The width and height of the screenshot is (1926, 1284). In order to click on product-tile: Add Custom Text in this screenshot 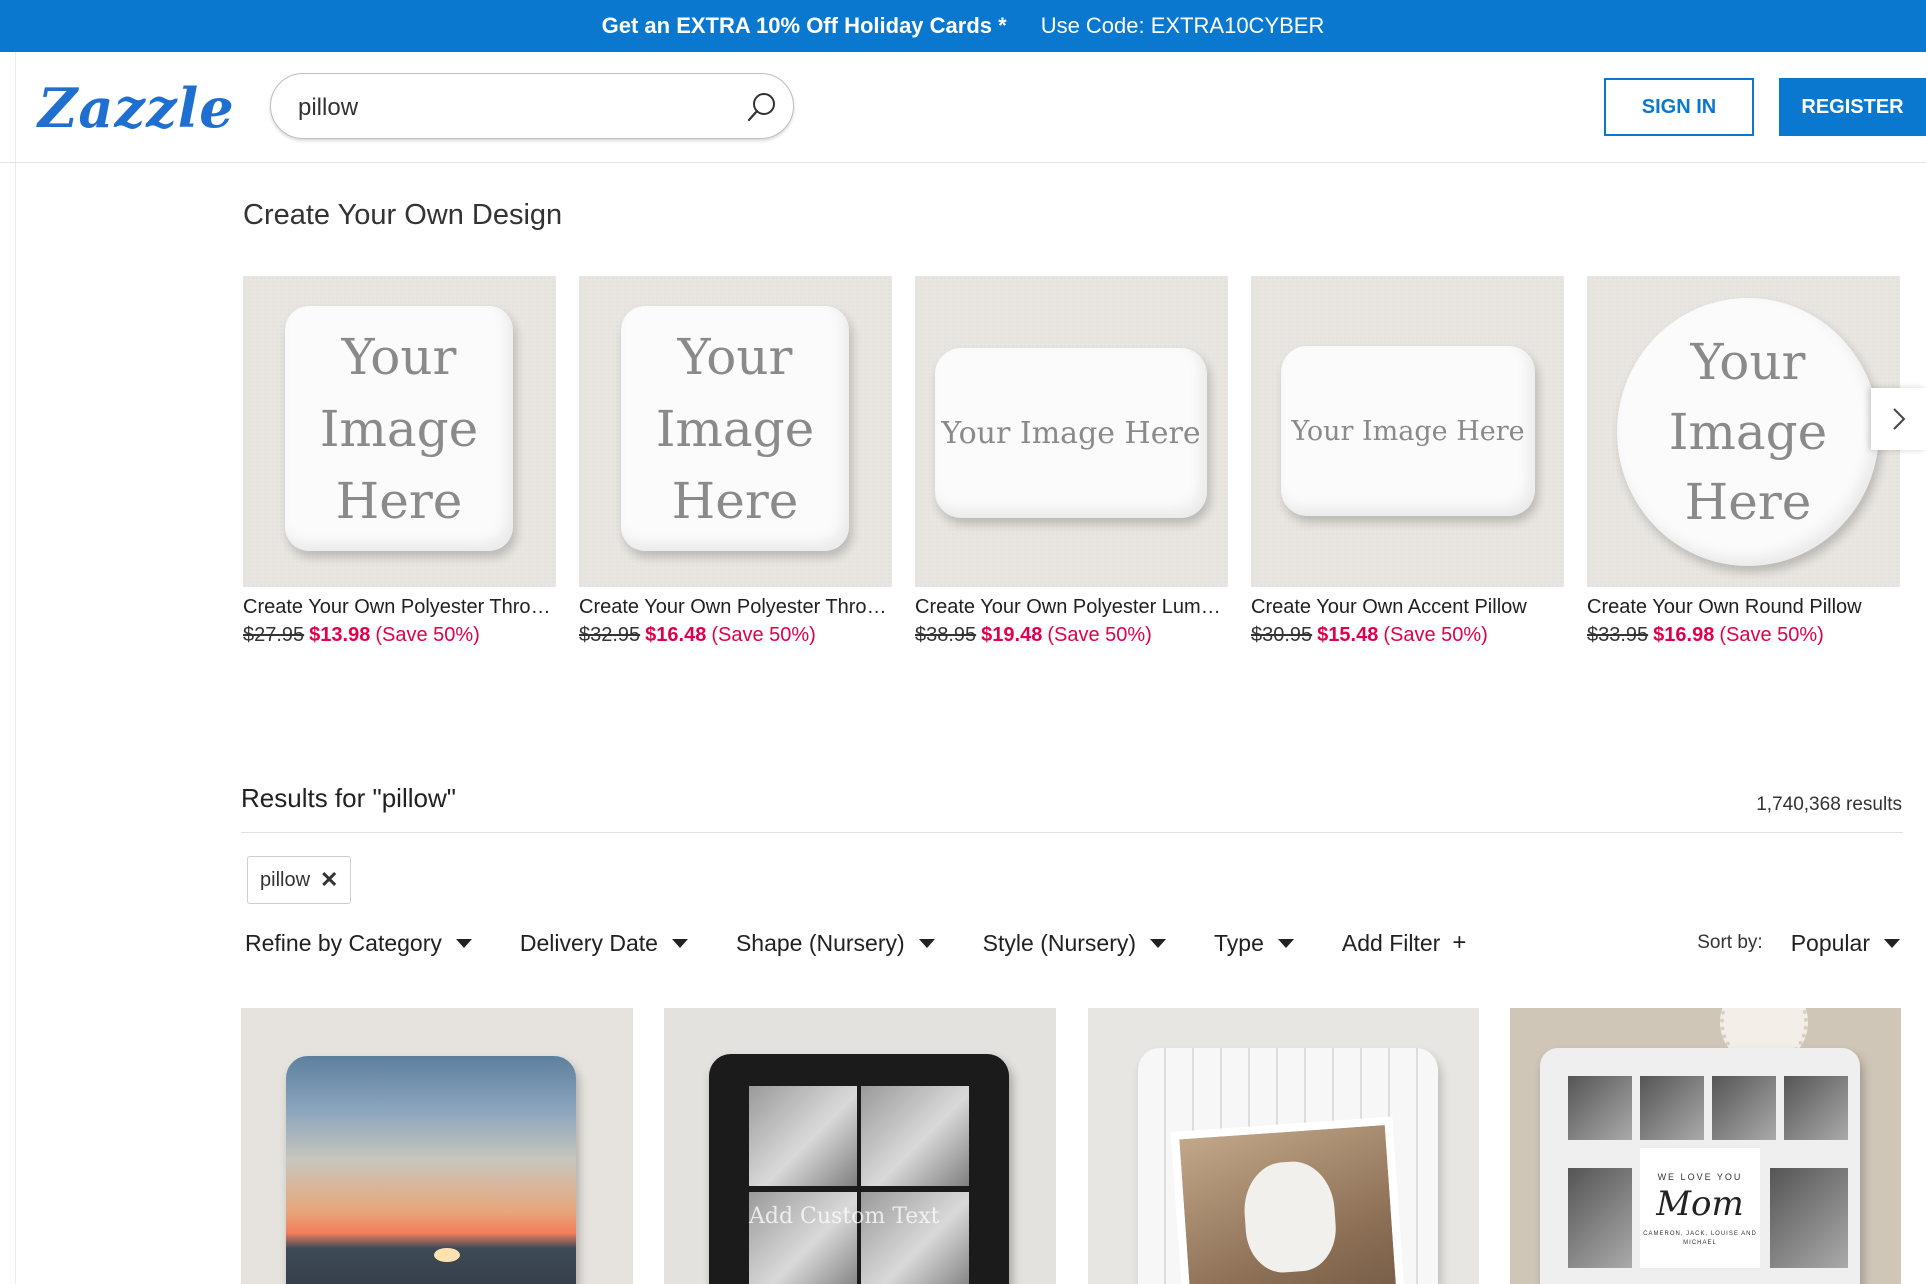, I will do `click(860, 1146)`.